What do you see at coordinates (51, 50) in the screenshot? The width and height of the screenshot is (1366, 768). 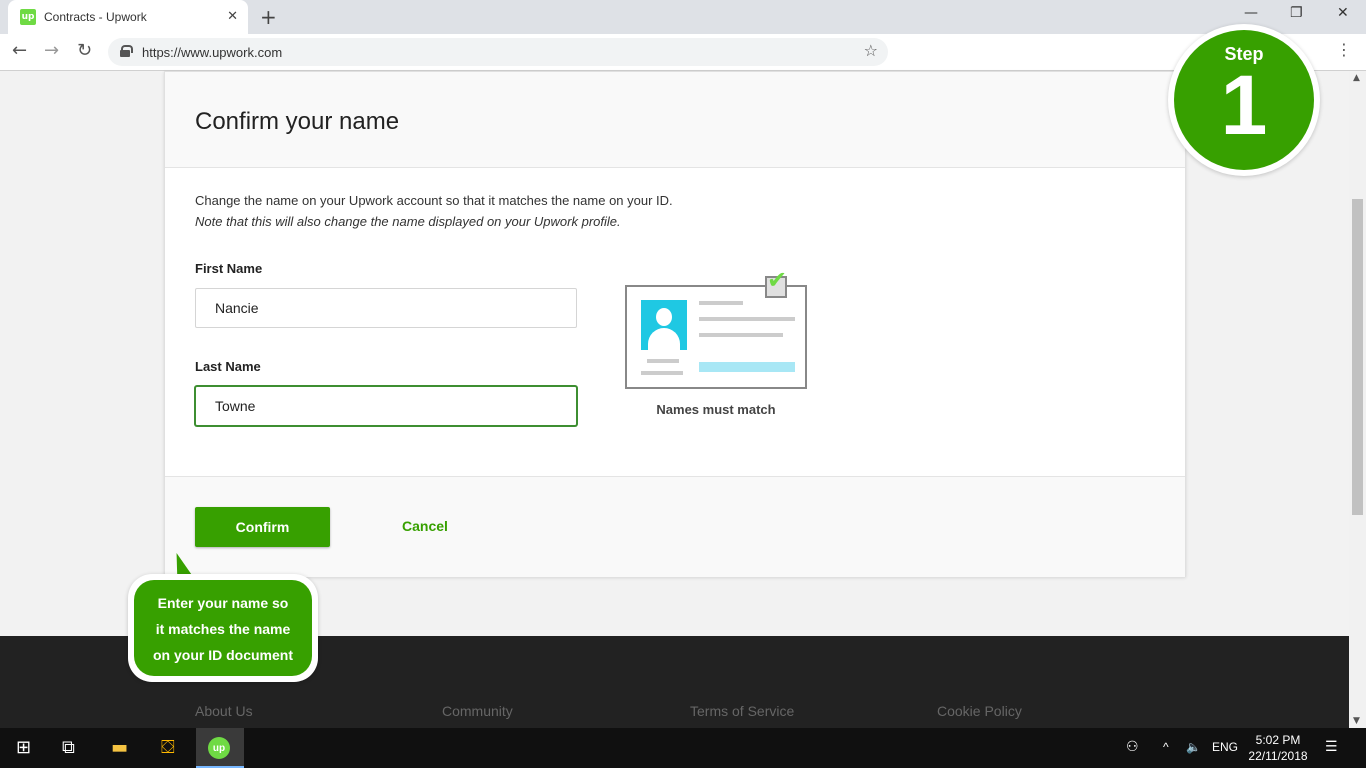 I see `forward-icon: →` at bounding box center [51, 50].